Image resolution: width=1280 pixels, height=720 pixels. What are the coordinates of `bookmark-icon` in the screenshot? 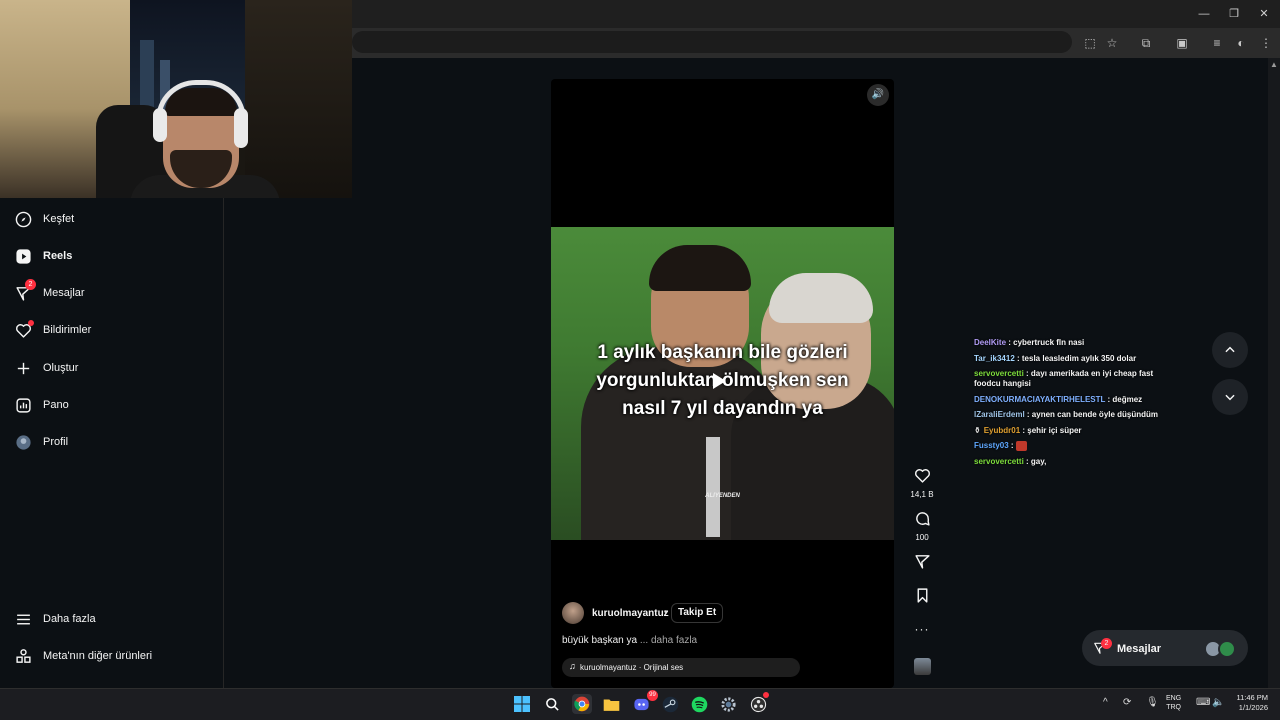 It's located at (922, 595).